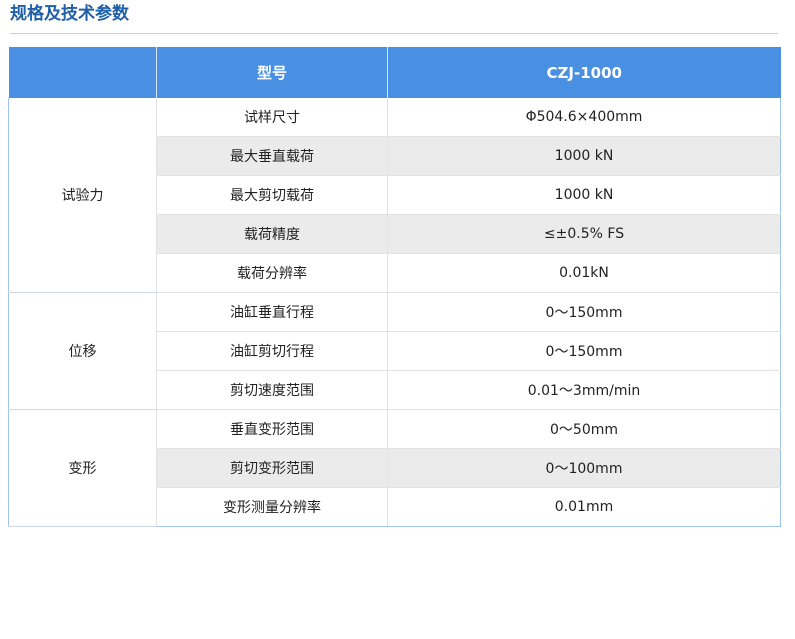  What do you see at coordinates (584, 72) in the screenshot?
I see `header-cell-model-value: CZJ-1000` at bounding box center [584, 72].